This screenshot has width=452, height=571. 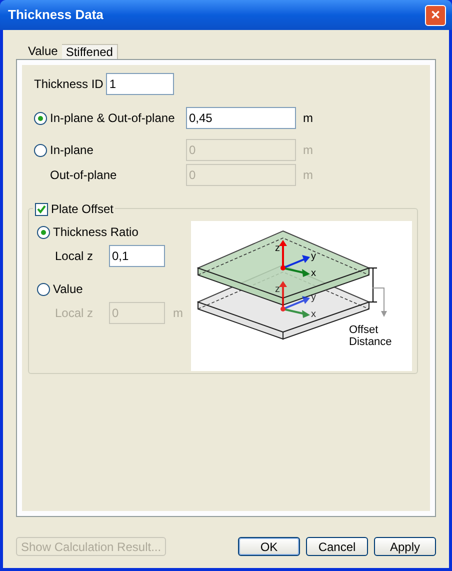 What do you see at coordinates (295, 300) in the screenshot?
I see `axes-drawing: z y x` at bounding box center [295, 300].